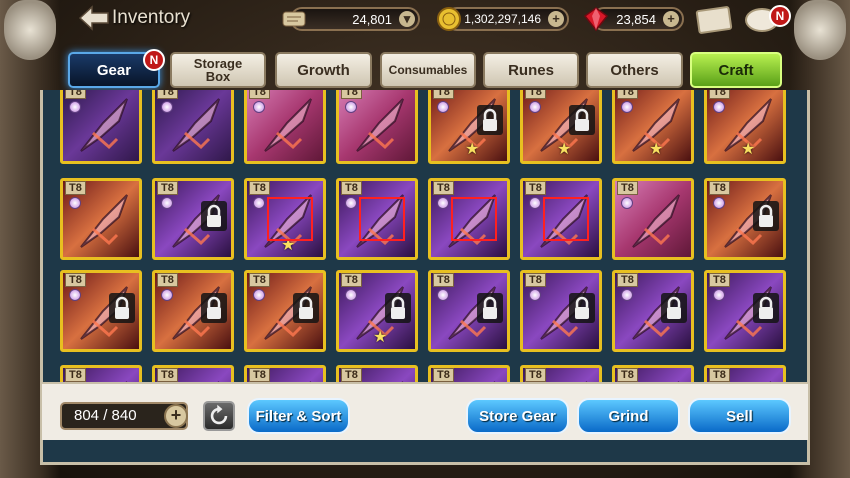  Describe the element at coordinates (298, 416) in the screenshot. I see `filter-sort-button: Filter & Sort` at that location.